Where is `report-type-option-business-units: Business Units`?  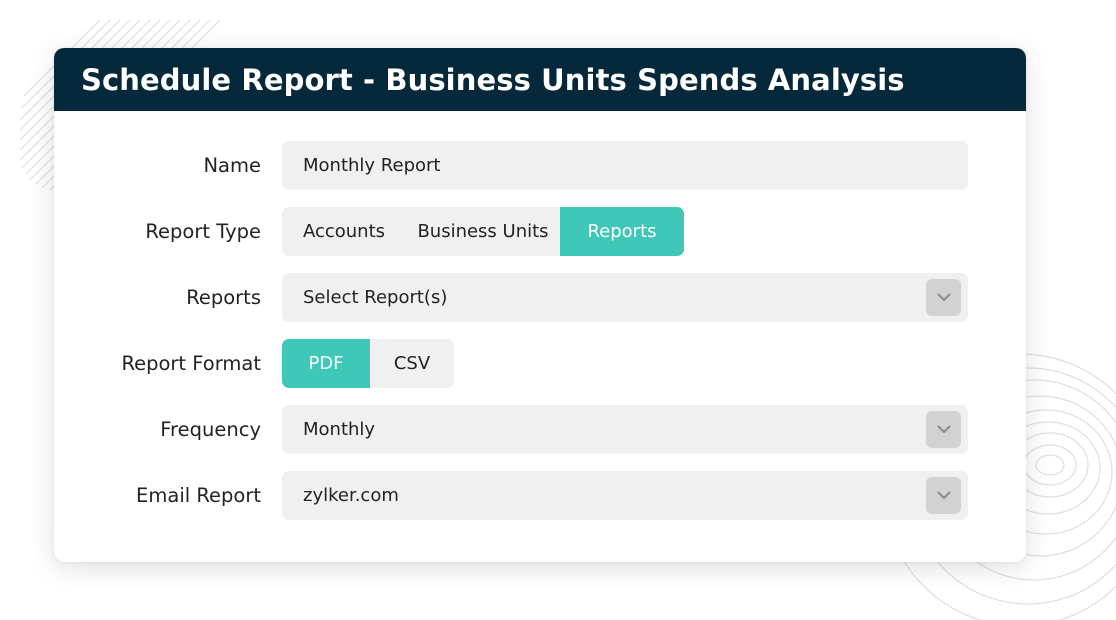
report-type-option-business-units: Business Units is located at coordinates (483, 231).